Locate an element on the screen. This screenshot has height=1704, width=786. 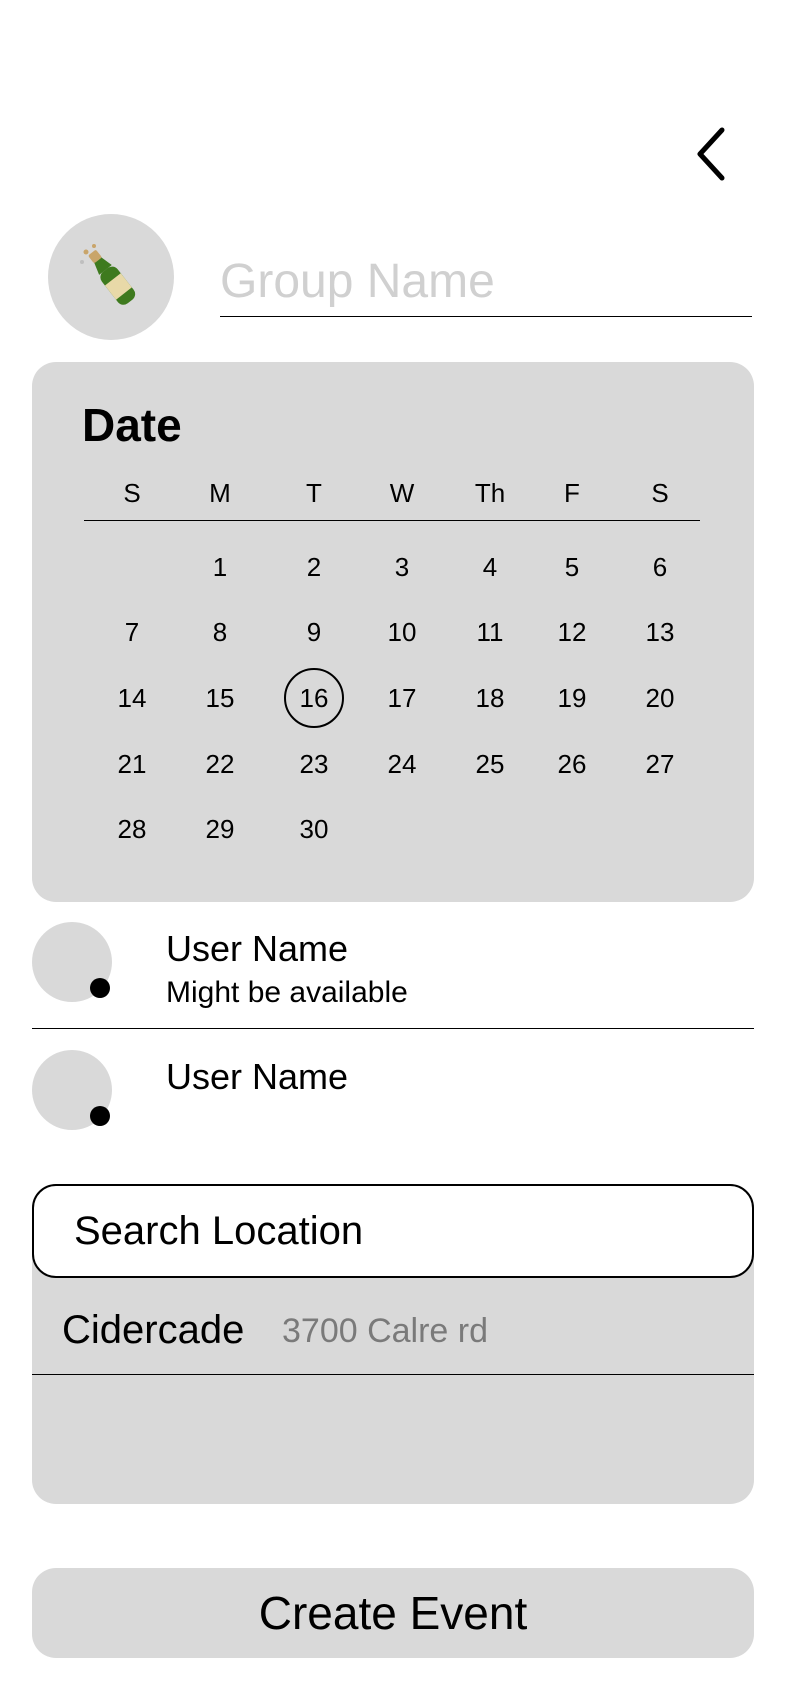
calendar-day: 15 is located at coordinates (220, 698).